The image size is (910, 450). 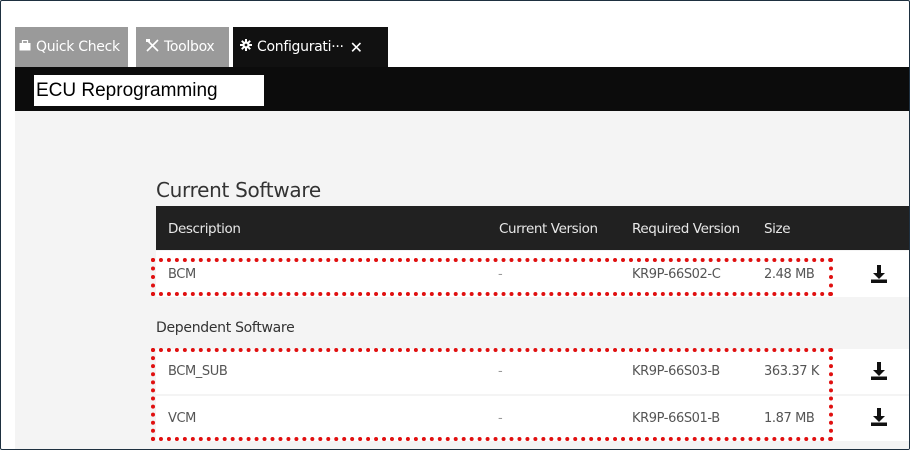 What do you see at coordinates (777, 229) in the screenshot?
I see `column-header-size: Size` at bounding box center [777, 229].